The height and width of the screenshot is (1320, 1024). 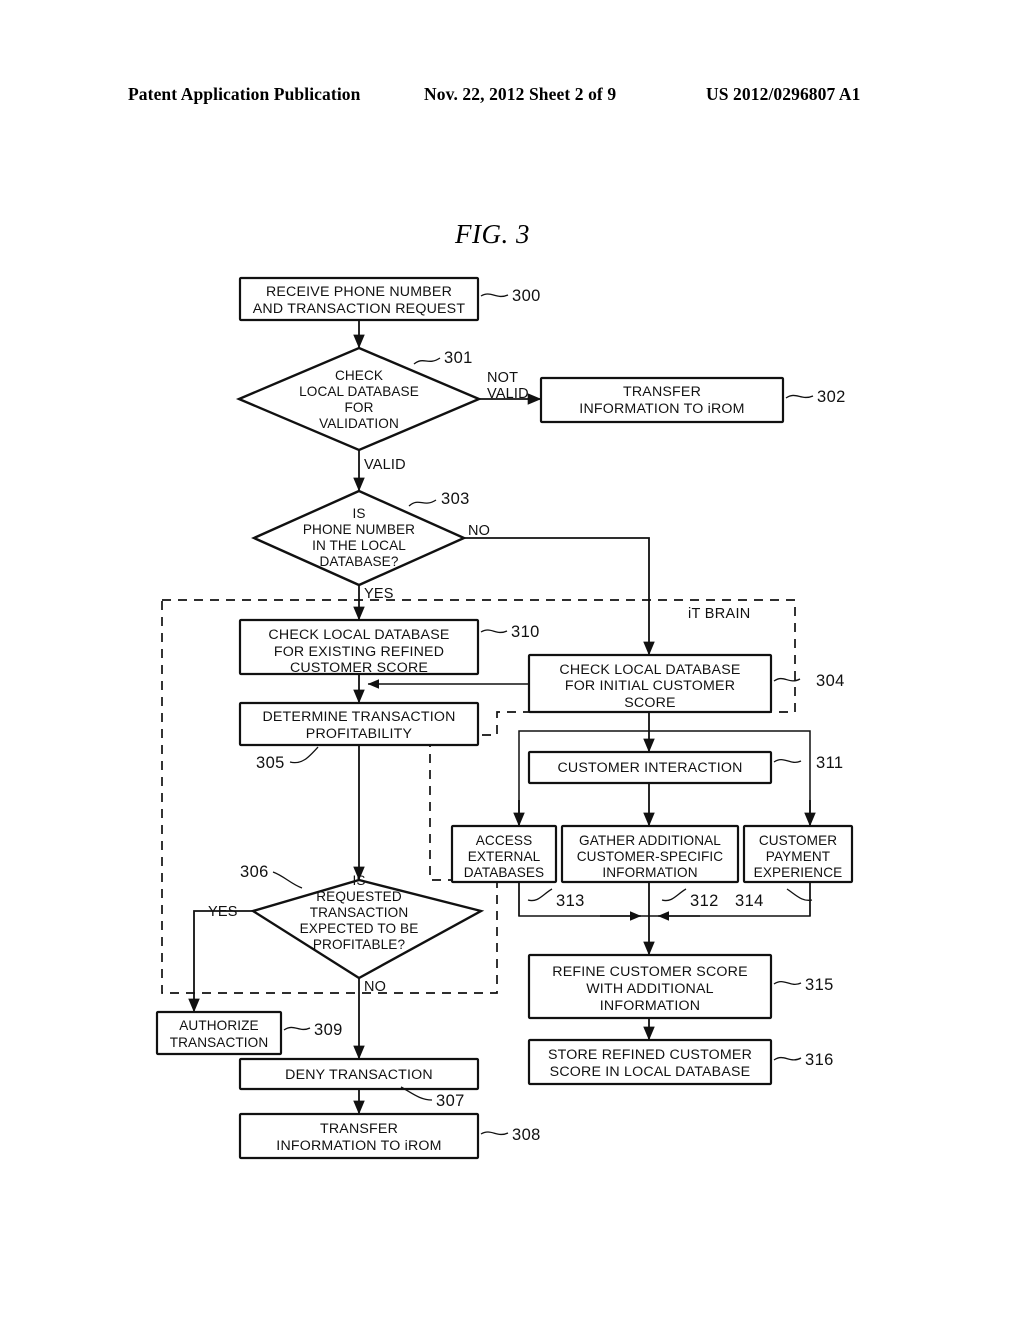 I want to click on node-301-line1: CHECK, so click(x=359, y=375).